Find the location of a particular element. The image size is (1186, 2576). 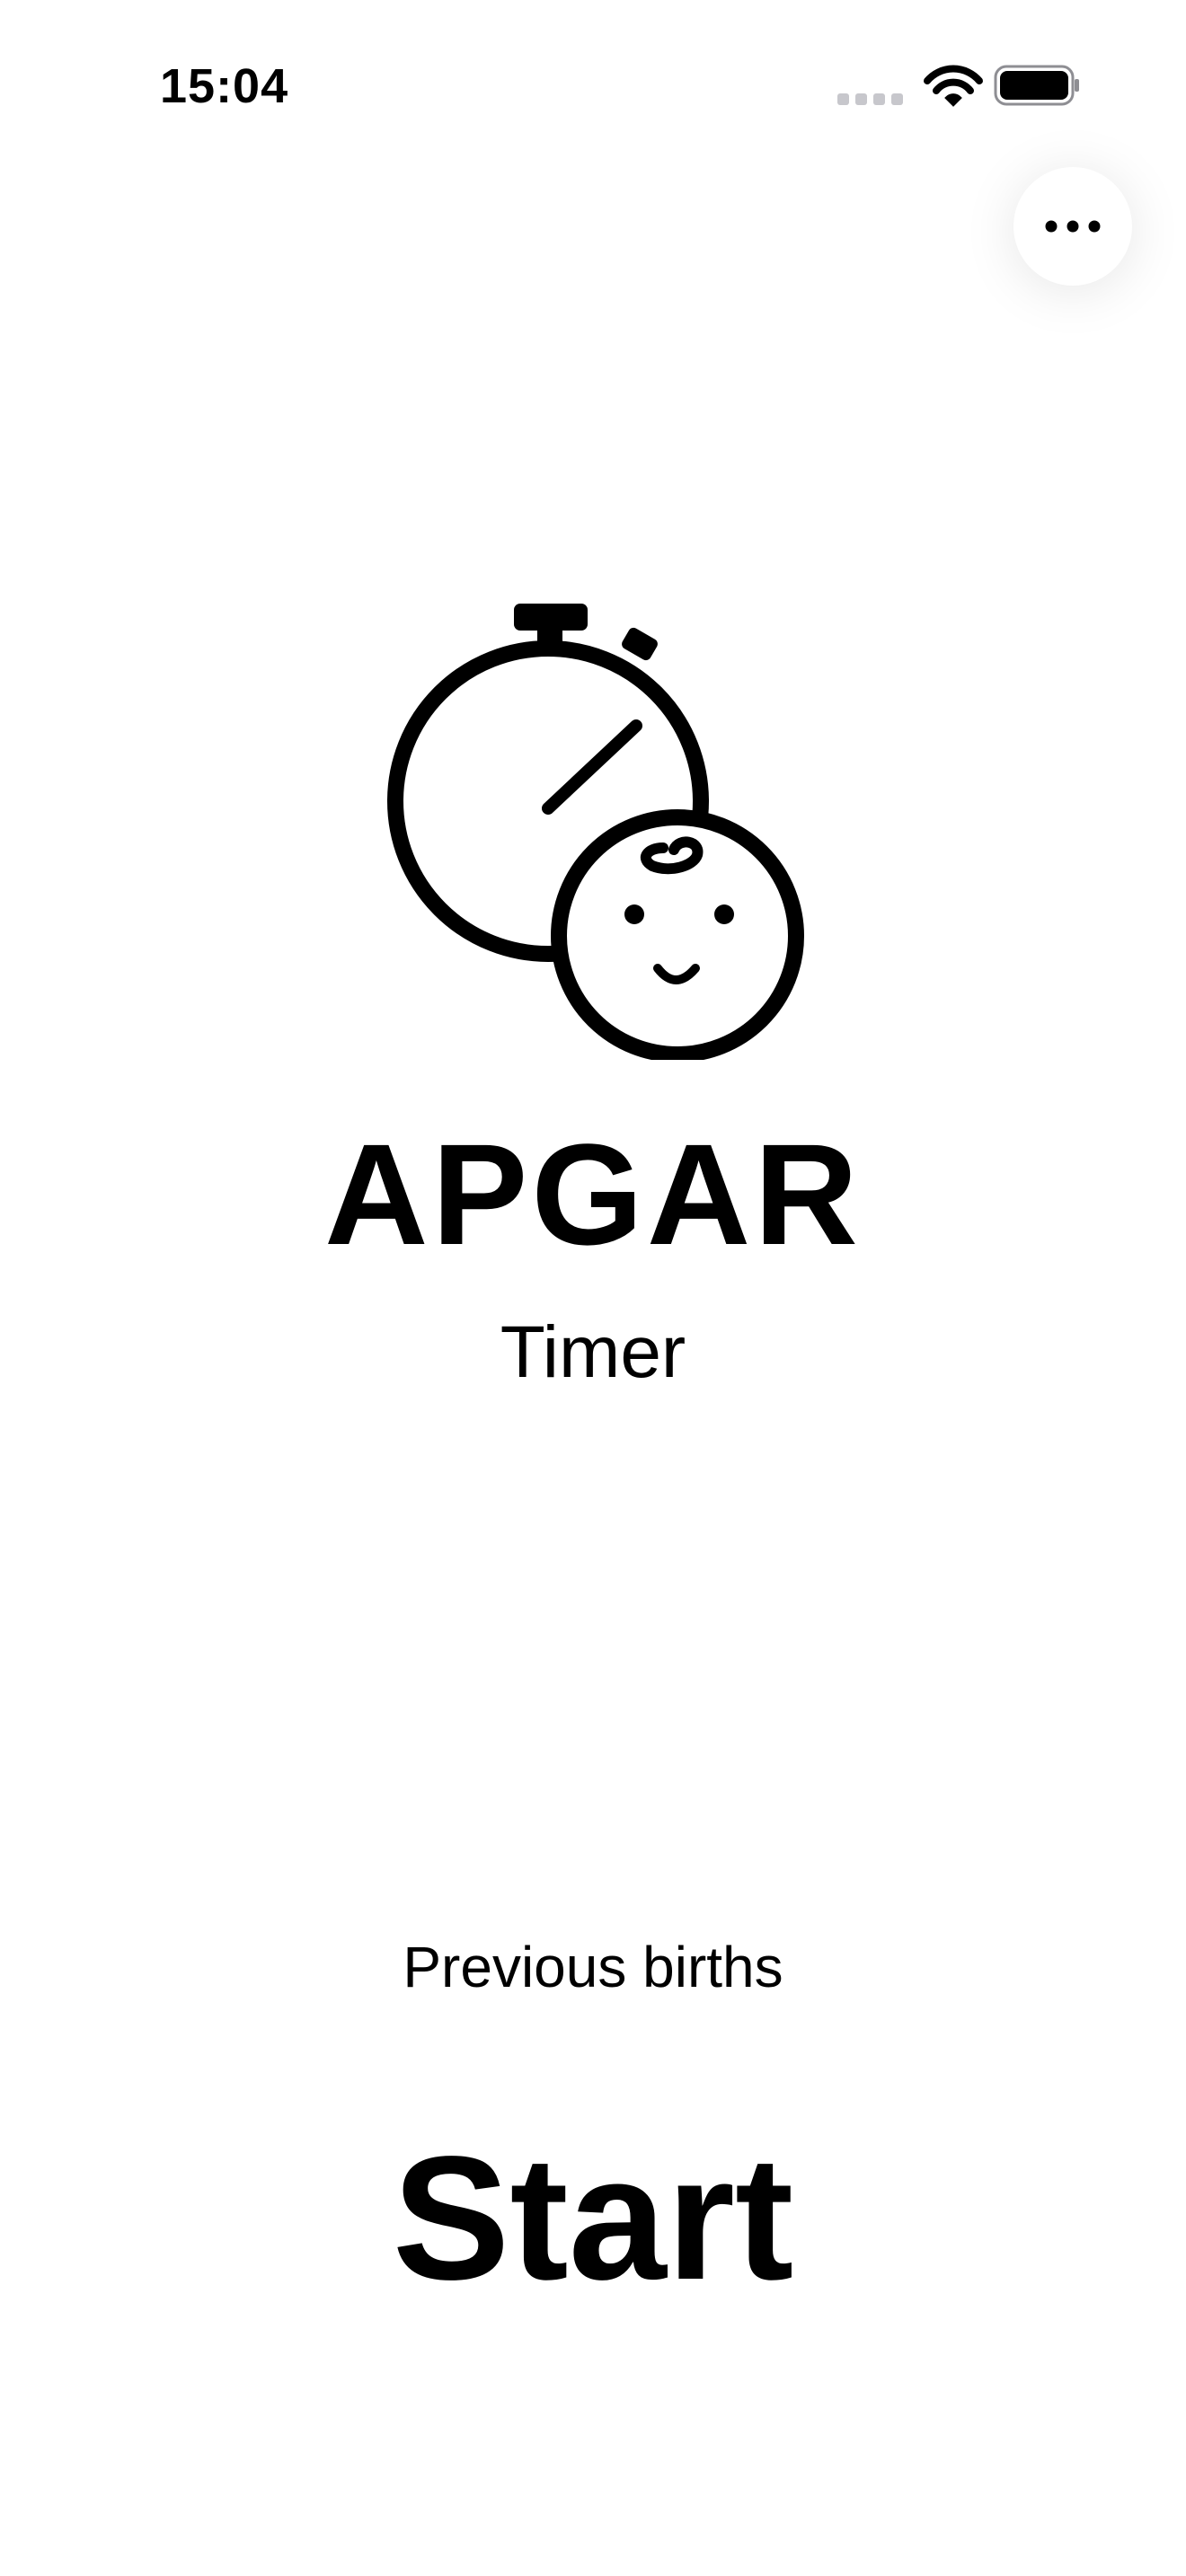

wifi-icon is located at coordinates (953, 86).